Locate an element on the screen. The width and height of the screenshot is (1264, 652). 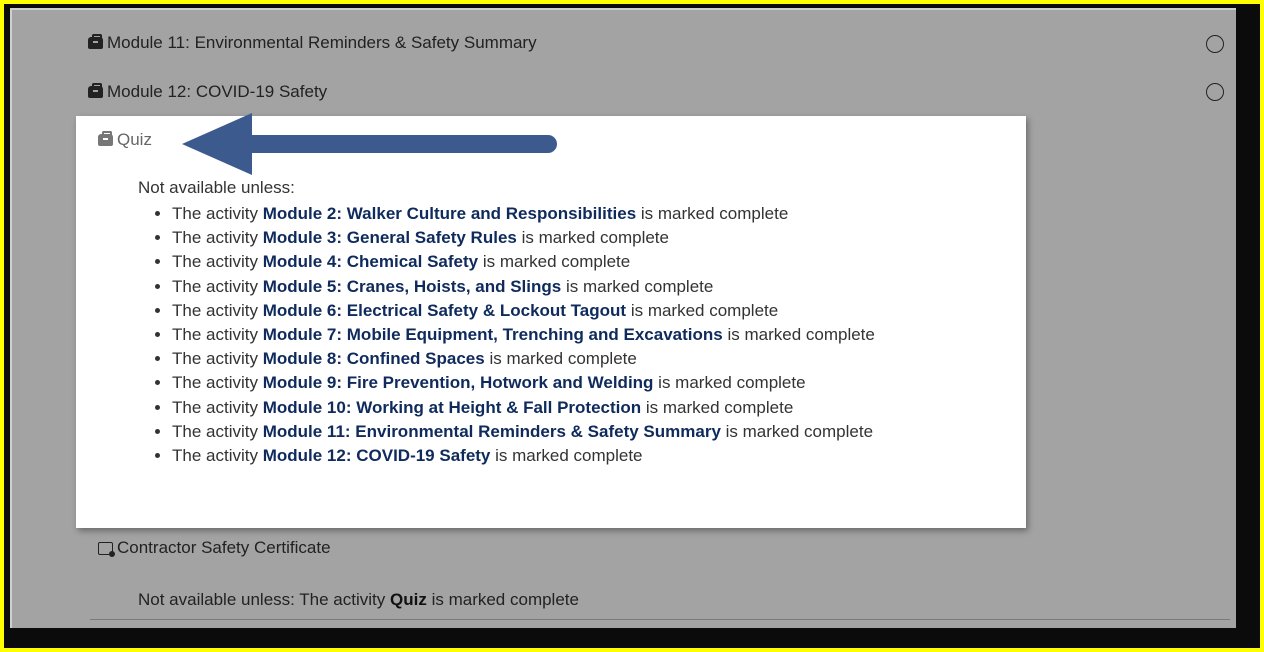
certificate-restriction-activity: Quiz is located at coordinates (408, 599).